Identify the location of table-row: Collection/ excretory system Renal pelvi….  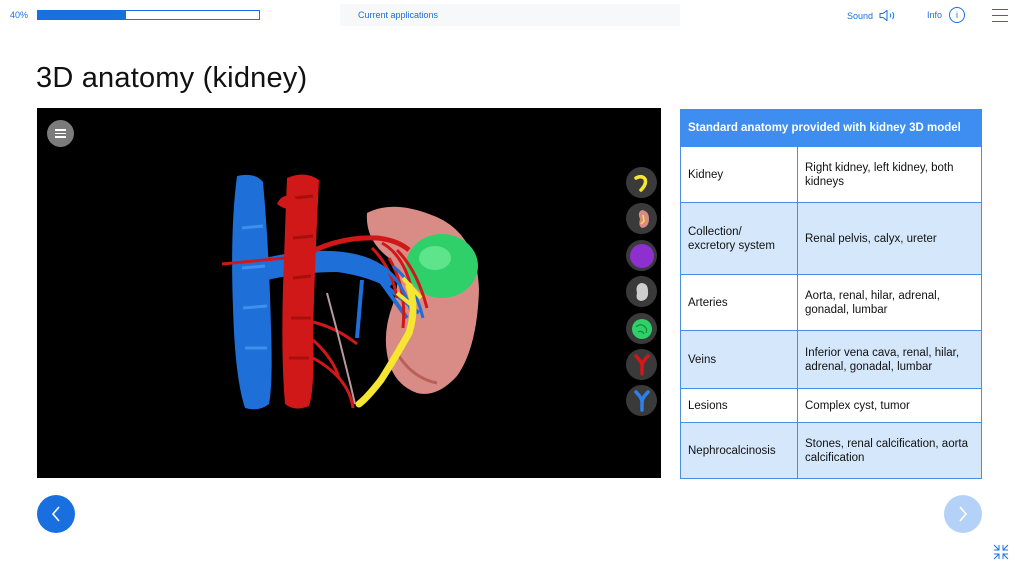
(831, 238).